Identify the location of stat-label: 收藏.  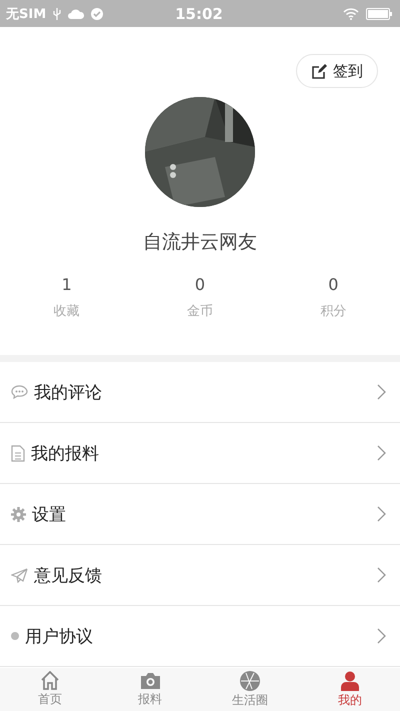
(67, 311).